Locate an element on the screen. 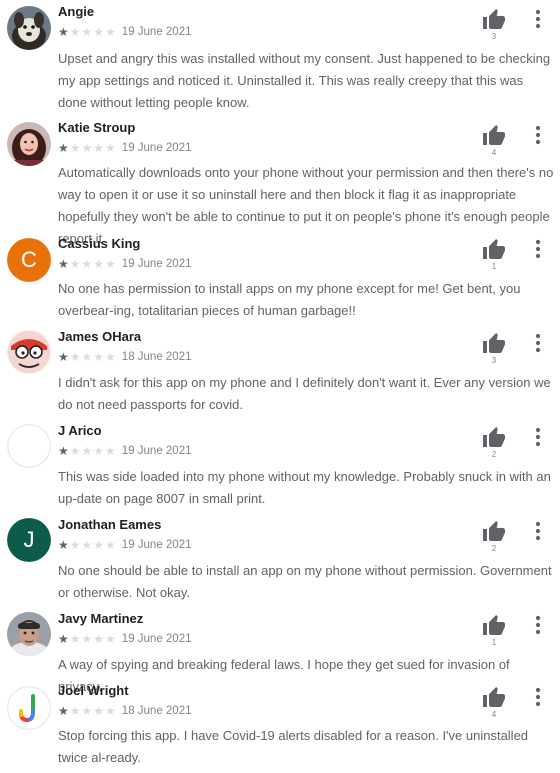 This screenshot has width=560, height=773. avatar-initial: C is located at coordinates (29, 260).